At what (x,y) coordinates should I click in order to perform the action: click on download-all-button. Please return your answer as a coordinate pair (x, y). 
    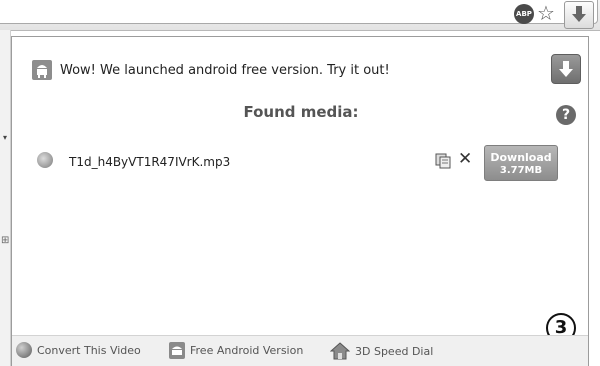
    Looking at the image, I should click on (566, 69).